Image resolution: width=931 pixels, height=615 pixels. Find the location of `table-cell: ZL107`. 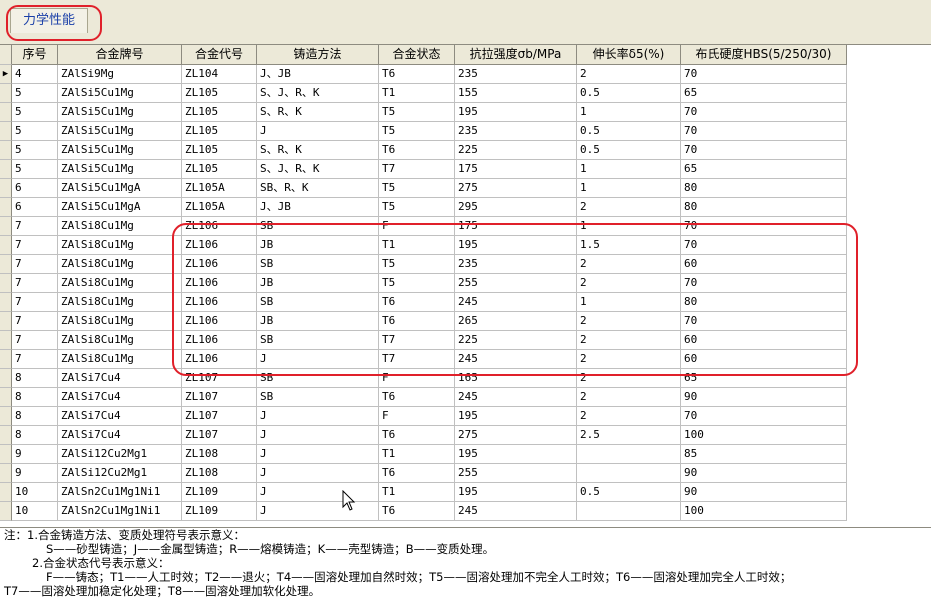

table-cell: ZL107 is located at coordinates (219, 397).